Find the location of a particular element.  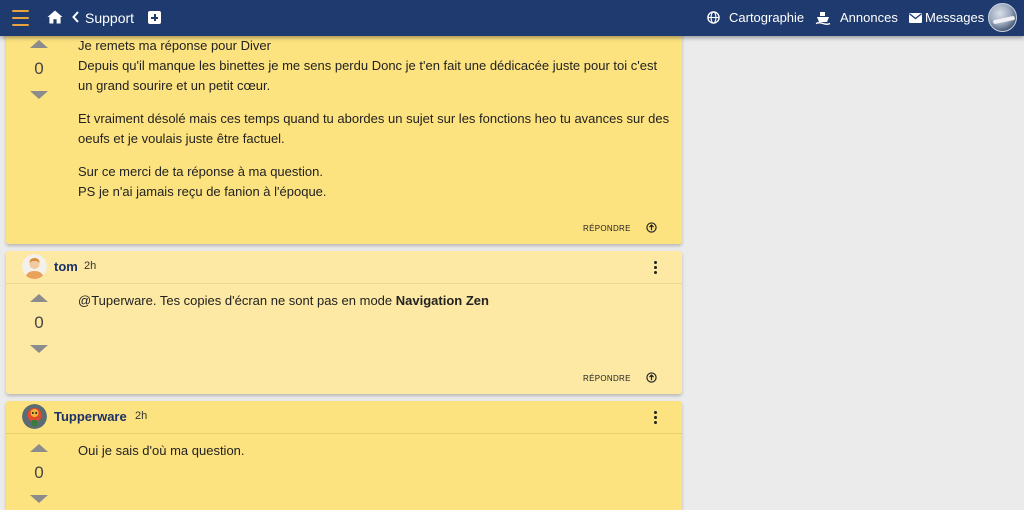

envelope-icon is located at coordinates (915, 17).